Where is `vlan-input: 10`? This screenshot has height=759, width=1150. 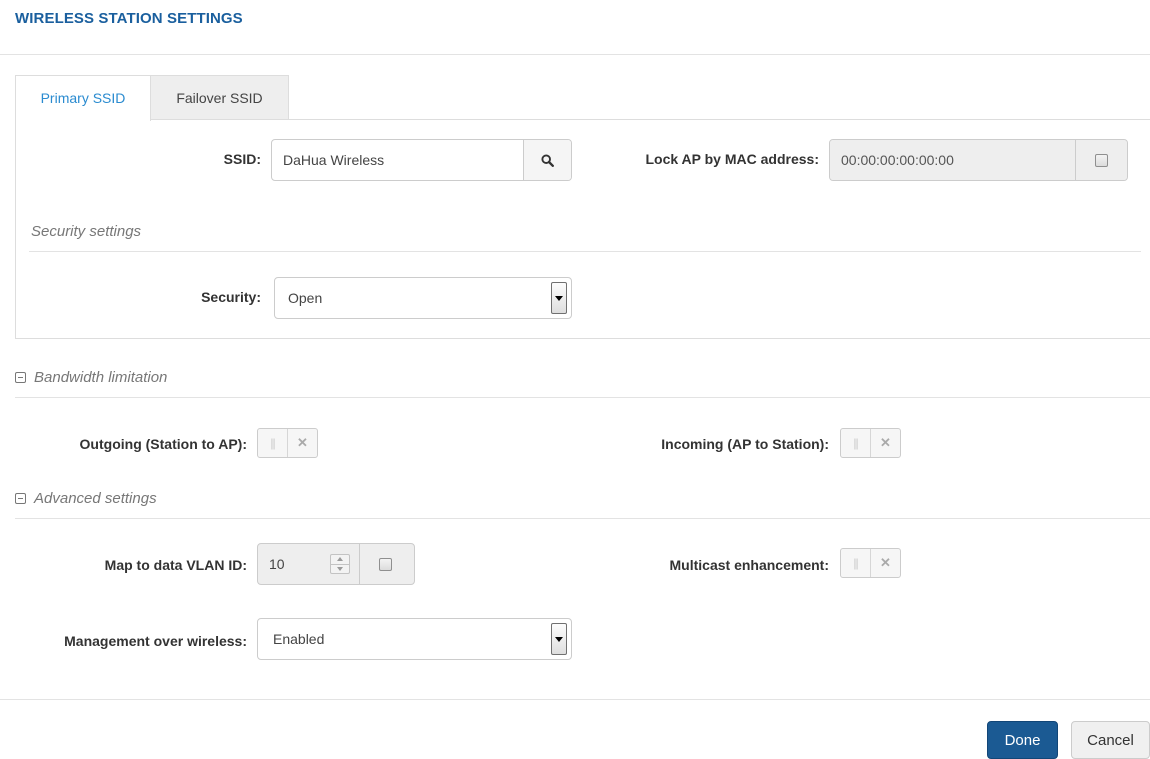 vlan-input: 10 is located at coordinates (294, 564).